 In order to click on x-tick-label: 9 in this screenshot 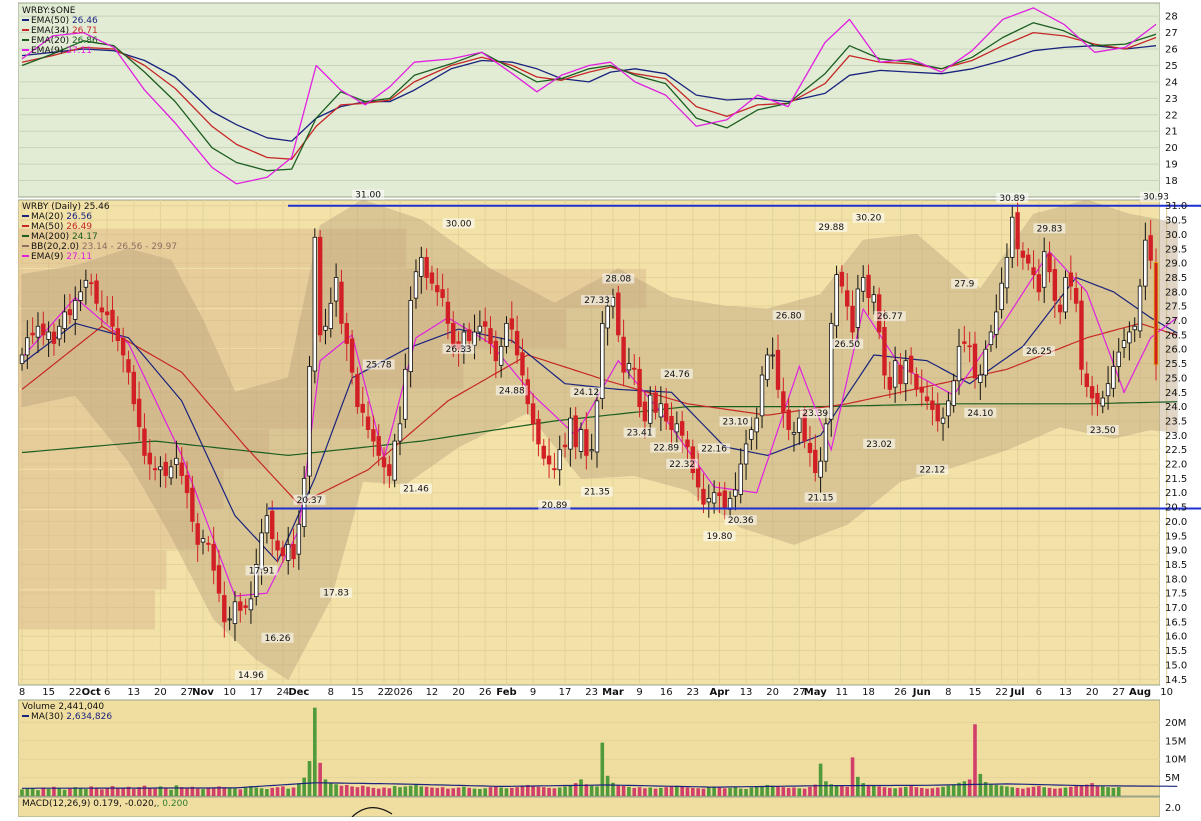, I will do `click(533, 692)`.